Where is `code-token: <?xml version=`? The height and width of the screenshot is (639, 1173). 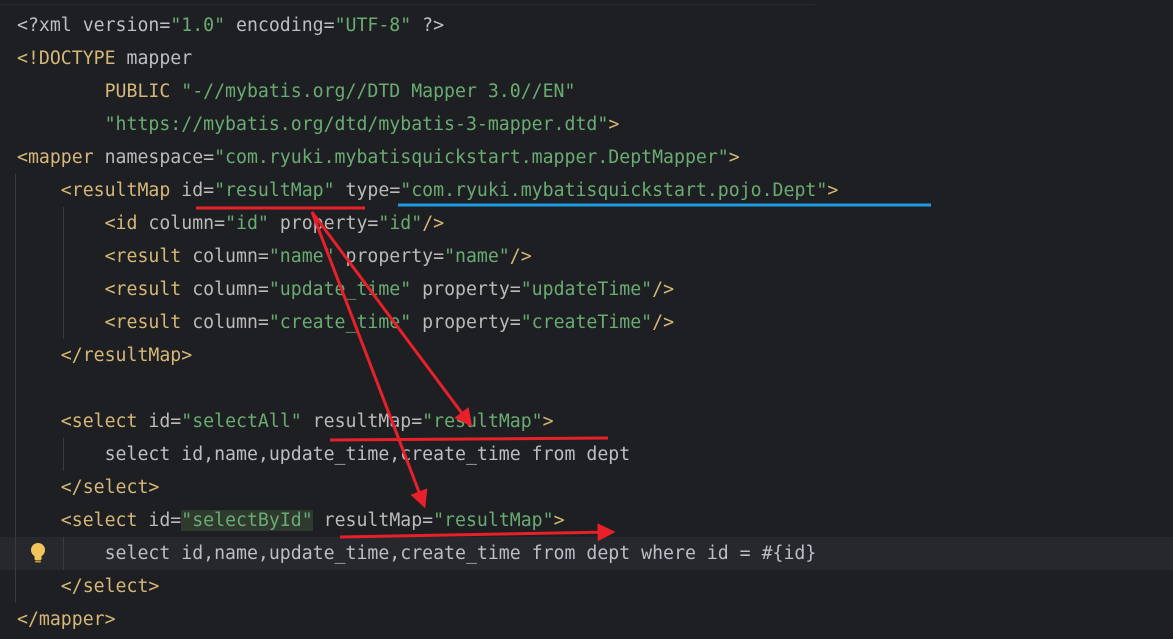
code-token: <?xml version= is located at coordinates (94, 25).